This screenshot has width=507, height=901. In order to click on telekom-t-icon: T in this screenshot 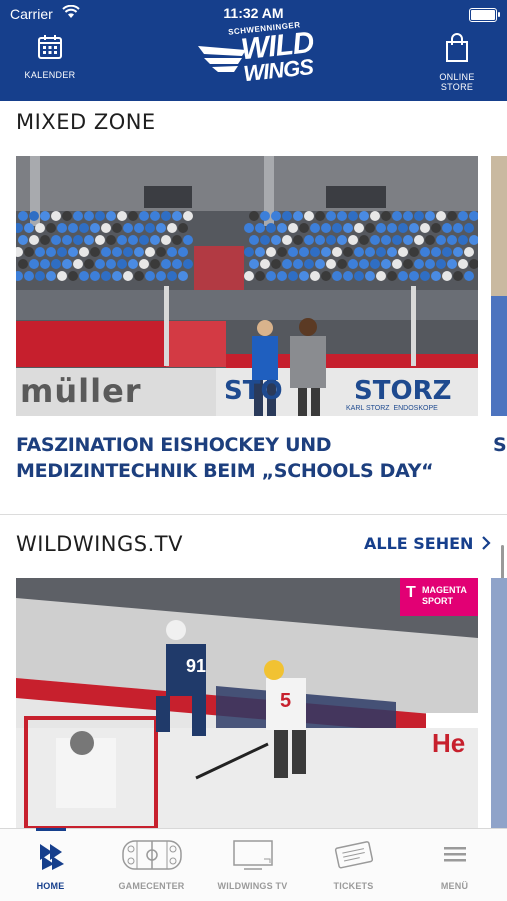, I will do `click(411, 592)`.